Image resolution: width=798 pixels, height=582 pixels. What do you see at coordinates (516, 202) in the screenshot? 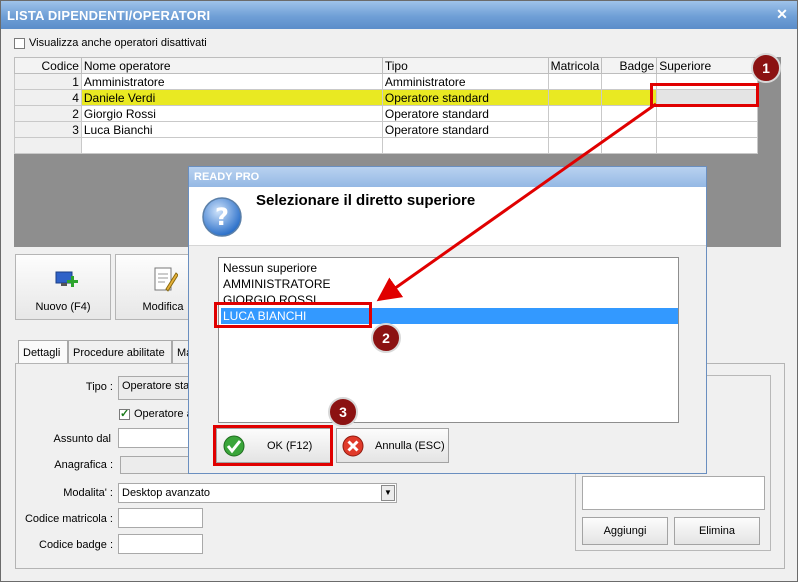
I see `annotation-arrow` at bounding box center [516, 202].